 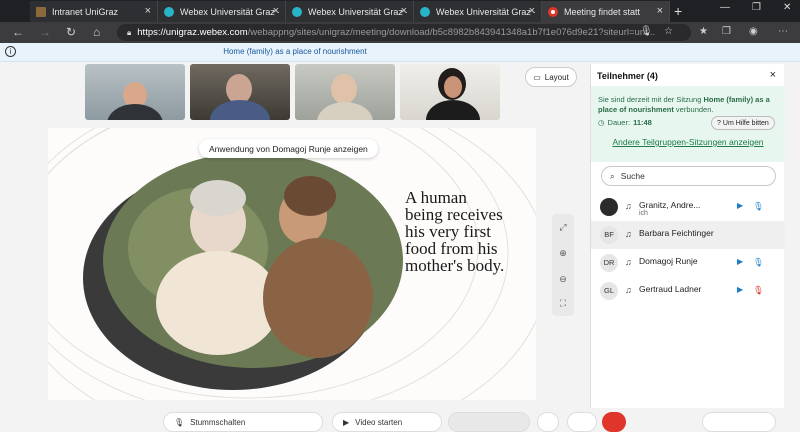 What do you see at coordinates (71, 32) in the screenshot?
I see `reload-icon: ↻` at bounding box center [71, 32].